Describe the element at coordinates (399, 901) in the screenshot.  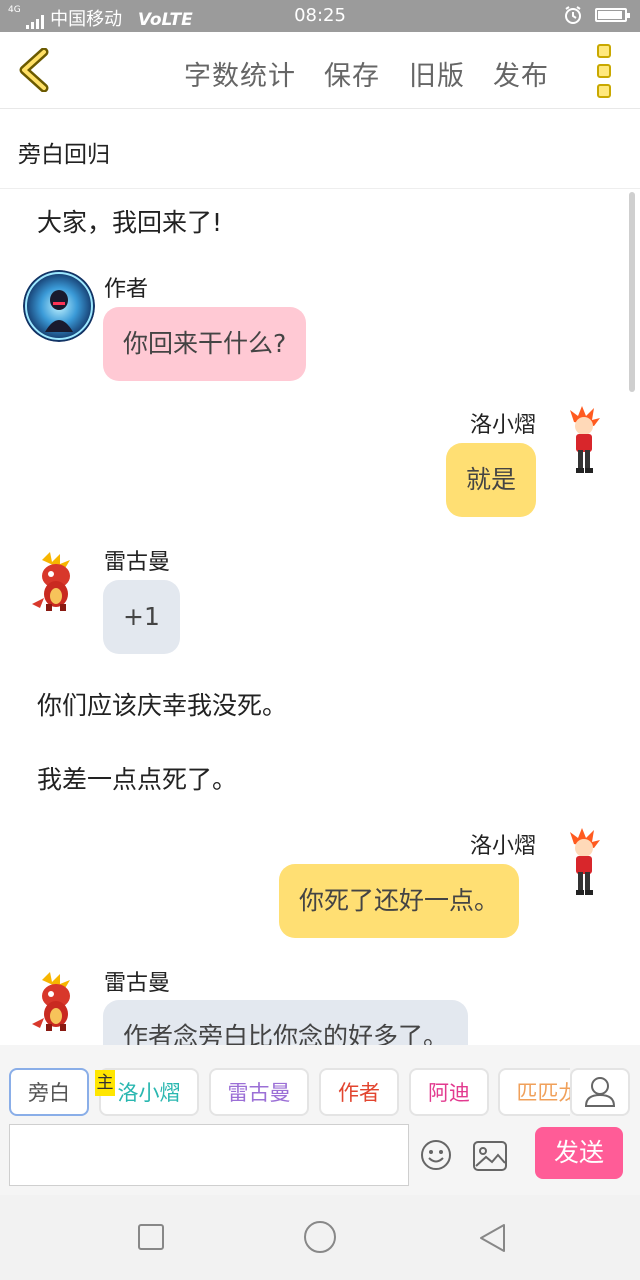
I see `chat-bubble: 你死了还好一点。` at that location.